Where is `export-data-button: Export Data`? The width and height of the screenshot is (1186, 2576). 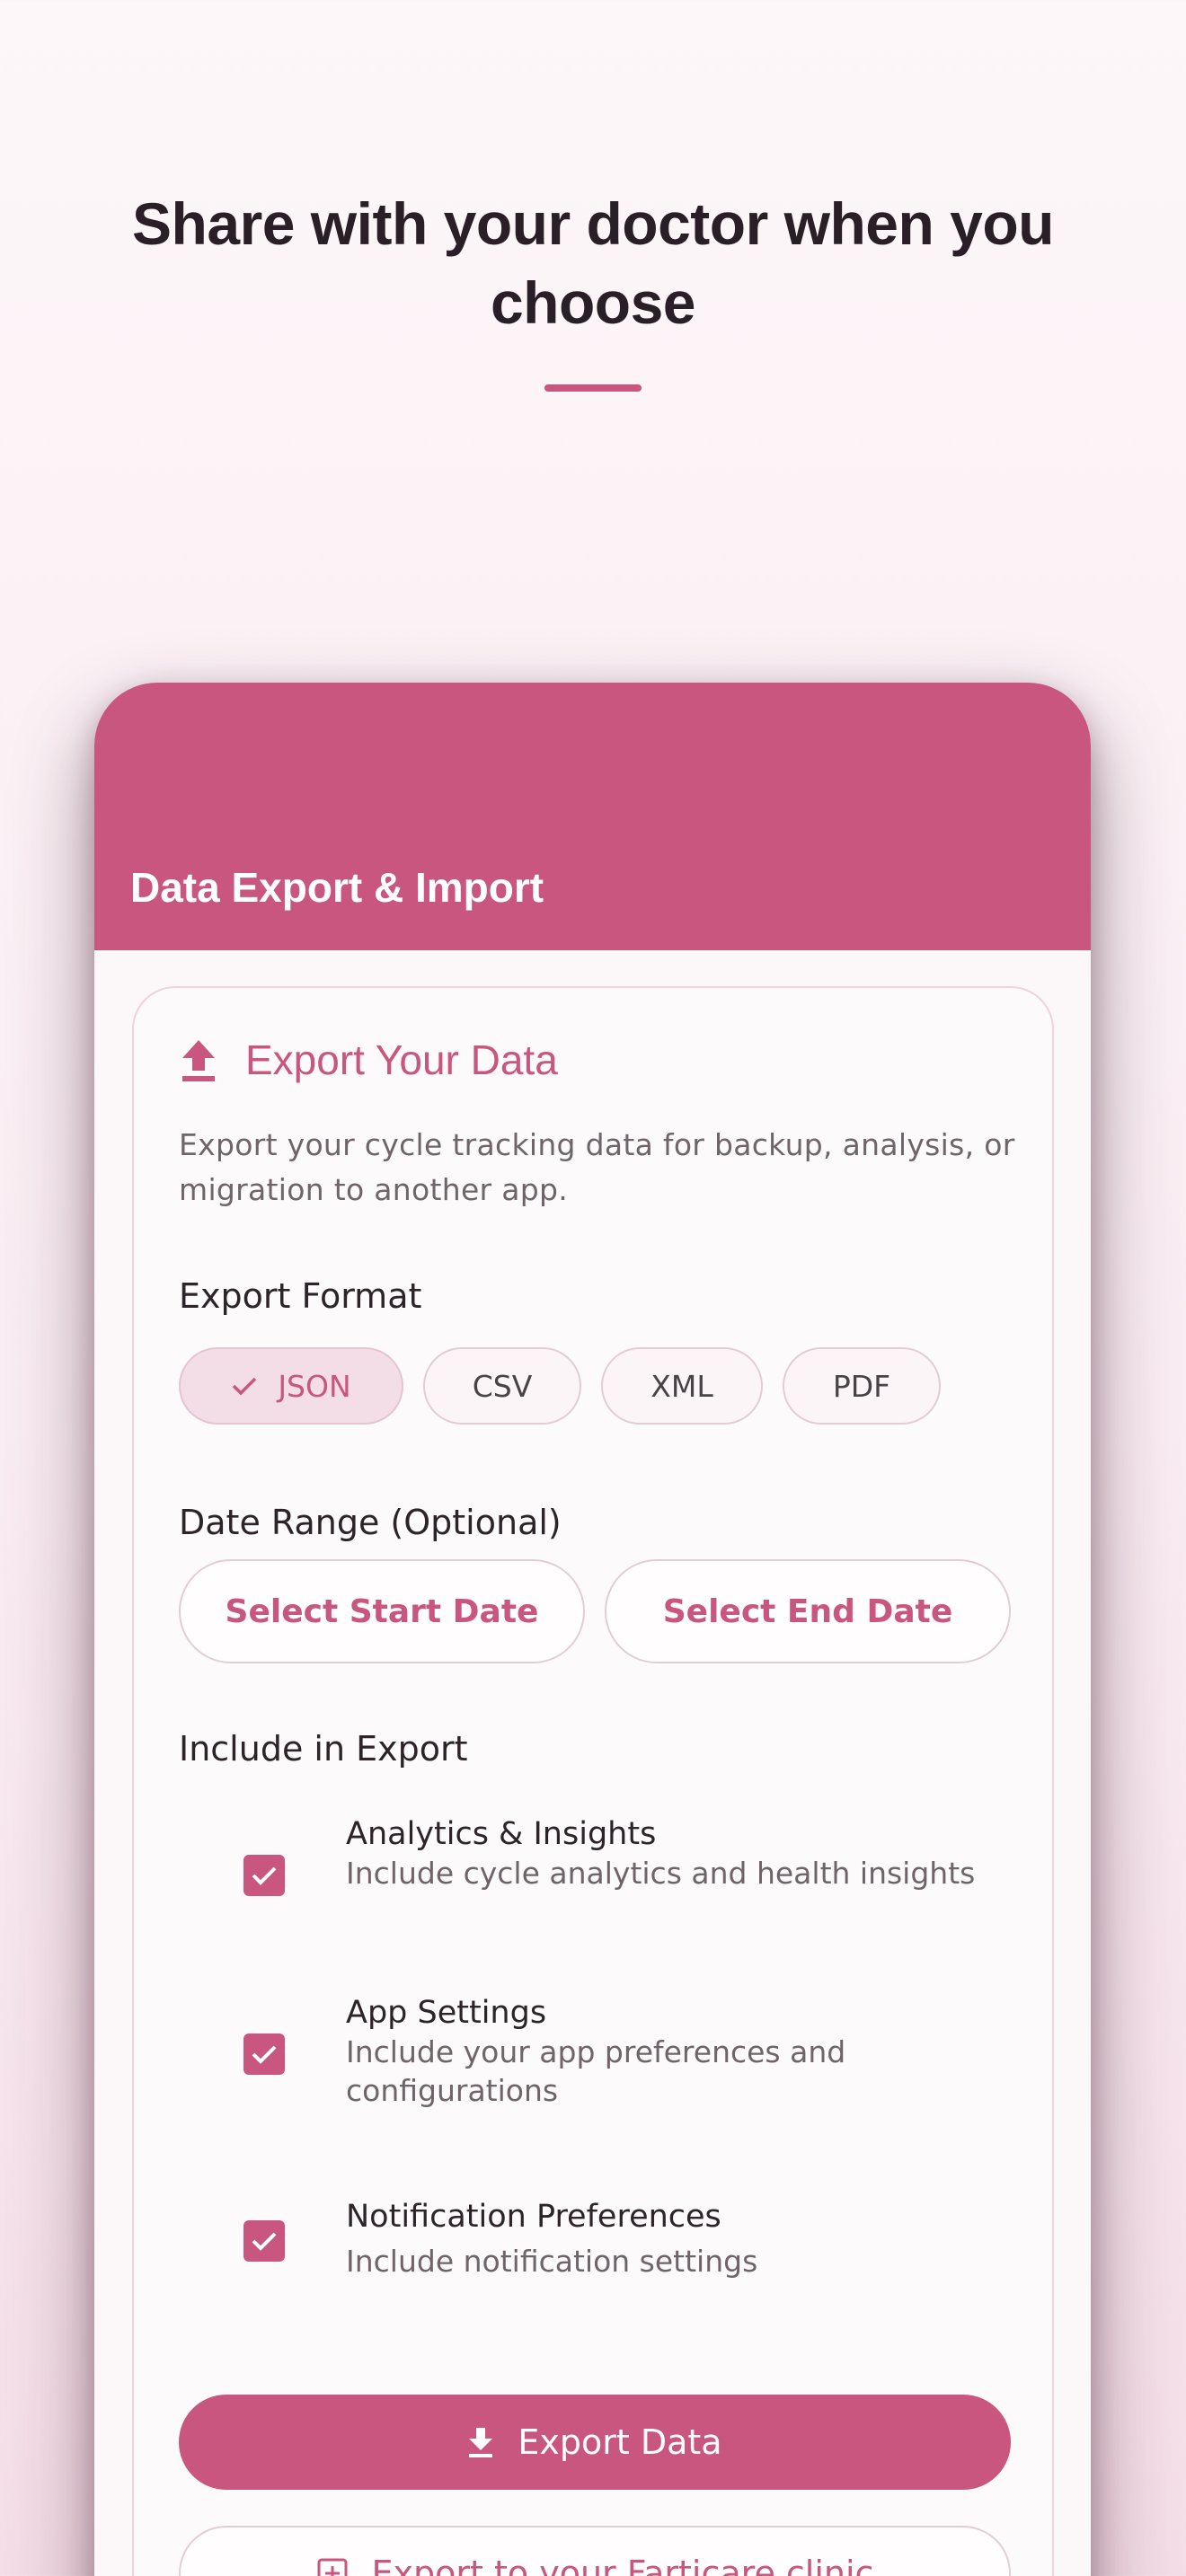
export-data-button: Export Data is located at coordinates (595, 2442).